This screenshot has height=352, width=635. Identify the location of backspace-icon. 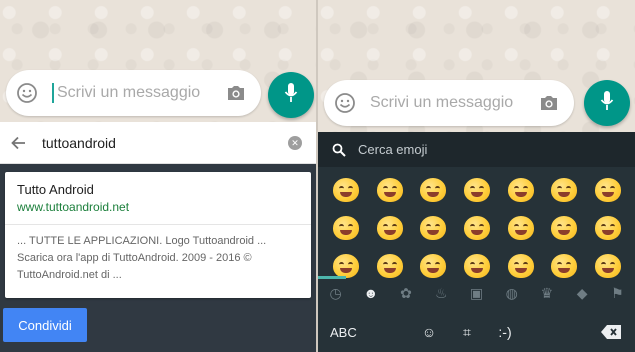
(611, 332).